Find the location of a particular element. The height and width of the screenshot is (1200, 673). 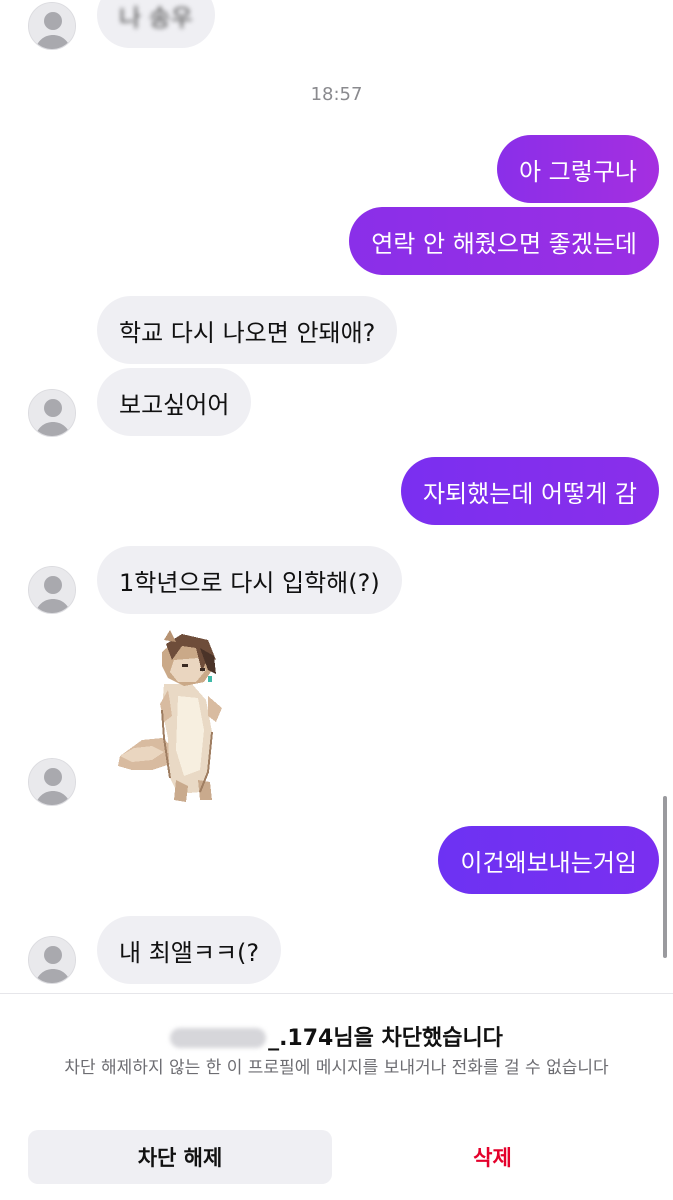

message-text: 1학년으로 다시 입학해(?) is located at coordinates (249, 582).